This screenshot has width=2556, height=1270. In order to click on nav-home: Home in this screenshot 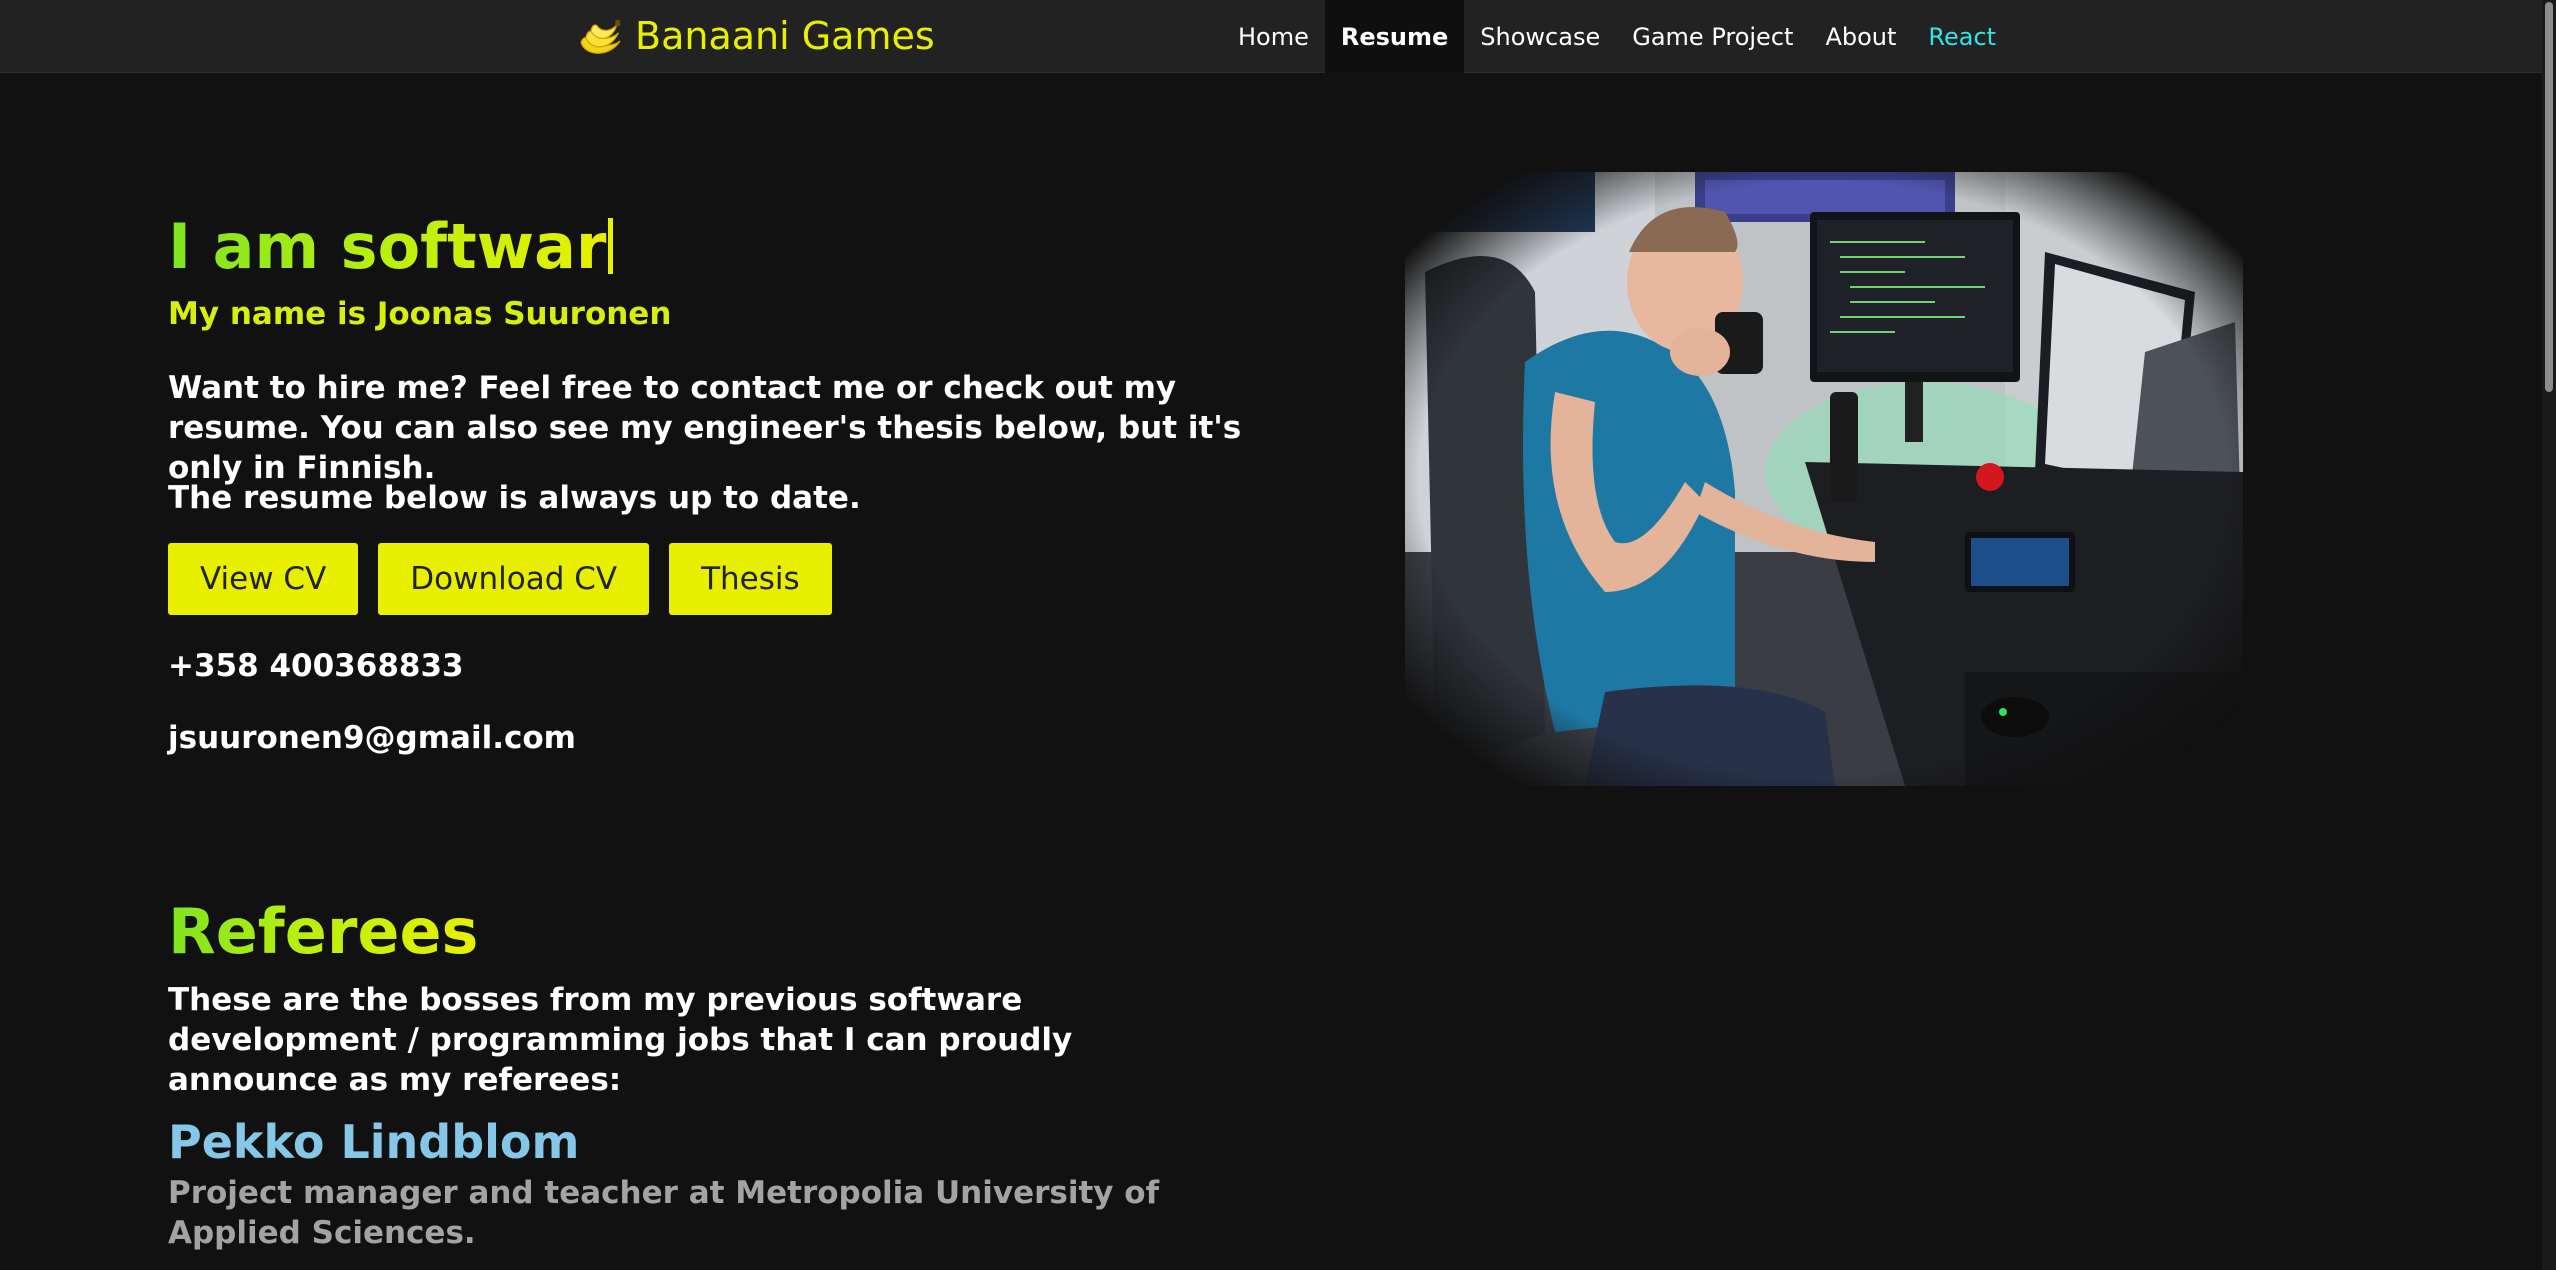, I will do `click(1273, 36)`.